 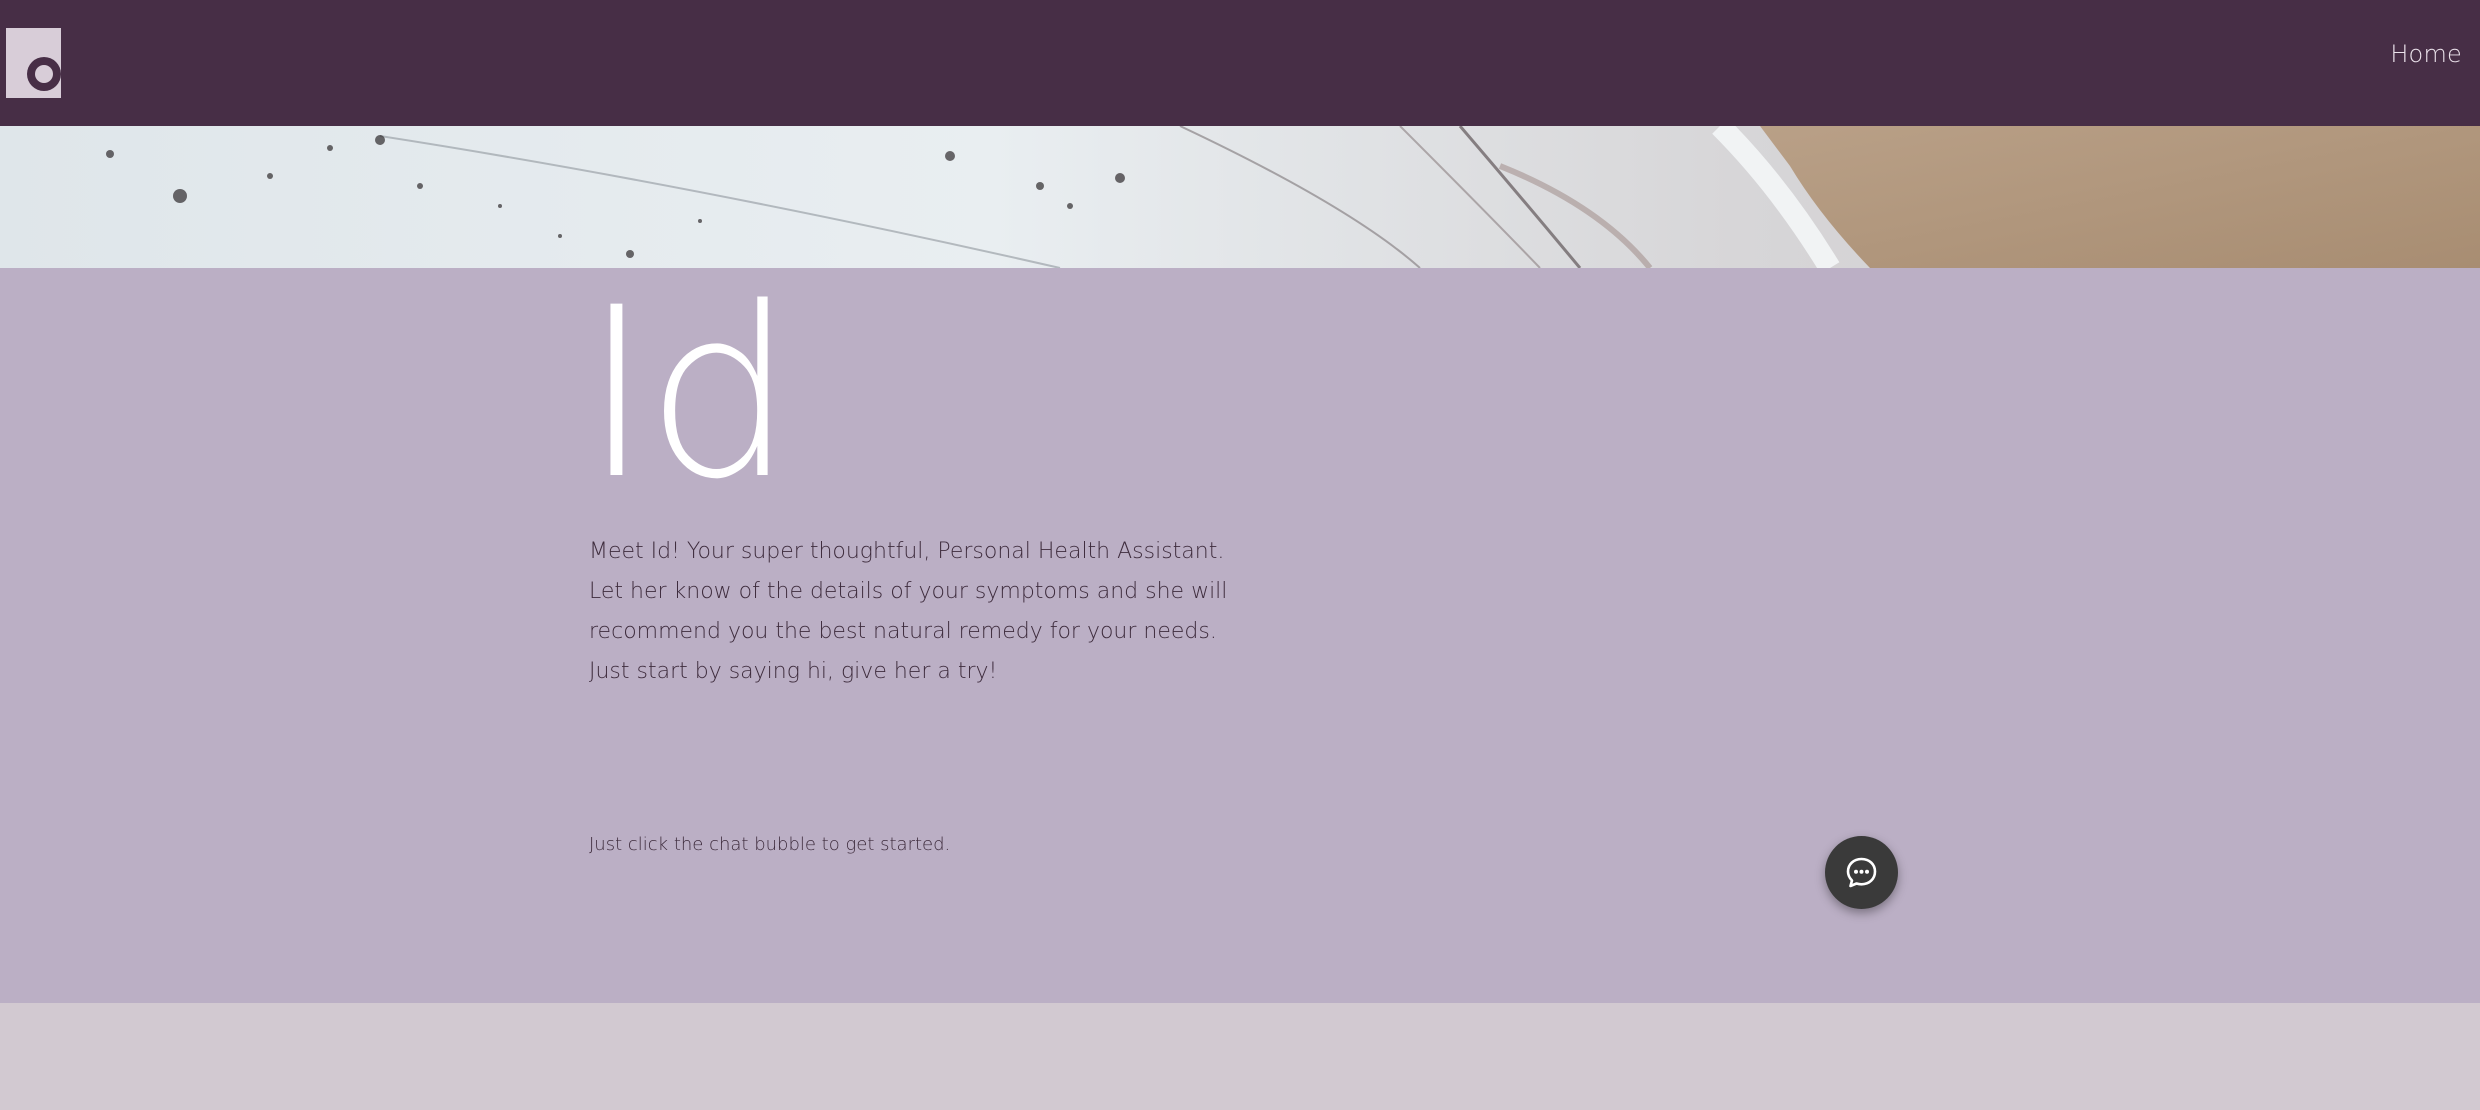 I want to click on site-header: Home, so click(x=1240, y=63).